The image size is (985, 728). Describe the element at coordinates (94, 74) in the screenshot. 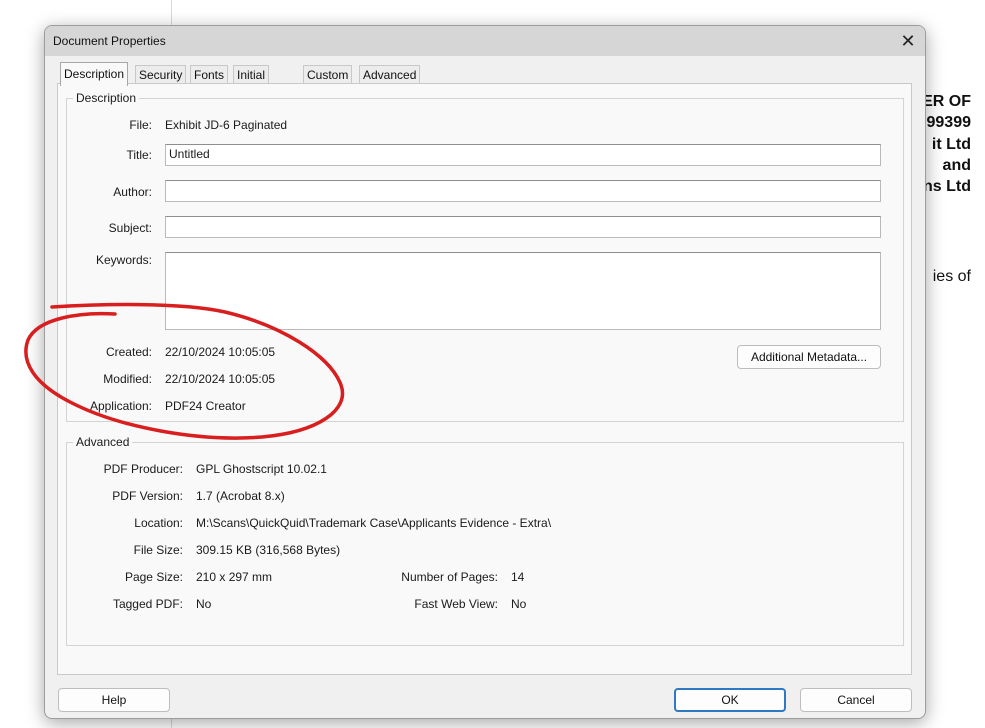

I see `tab-description: Description` at that location.